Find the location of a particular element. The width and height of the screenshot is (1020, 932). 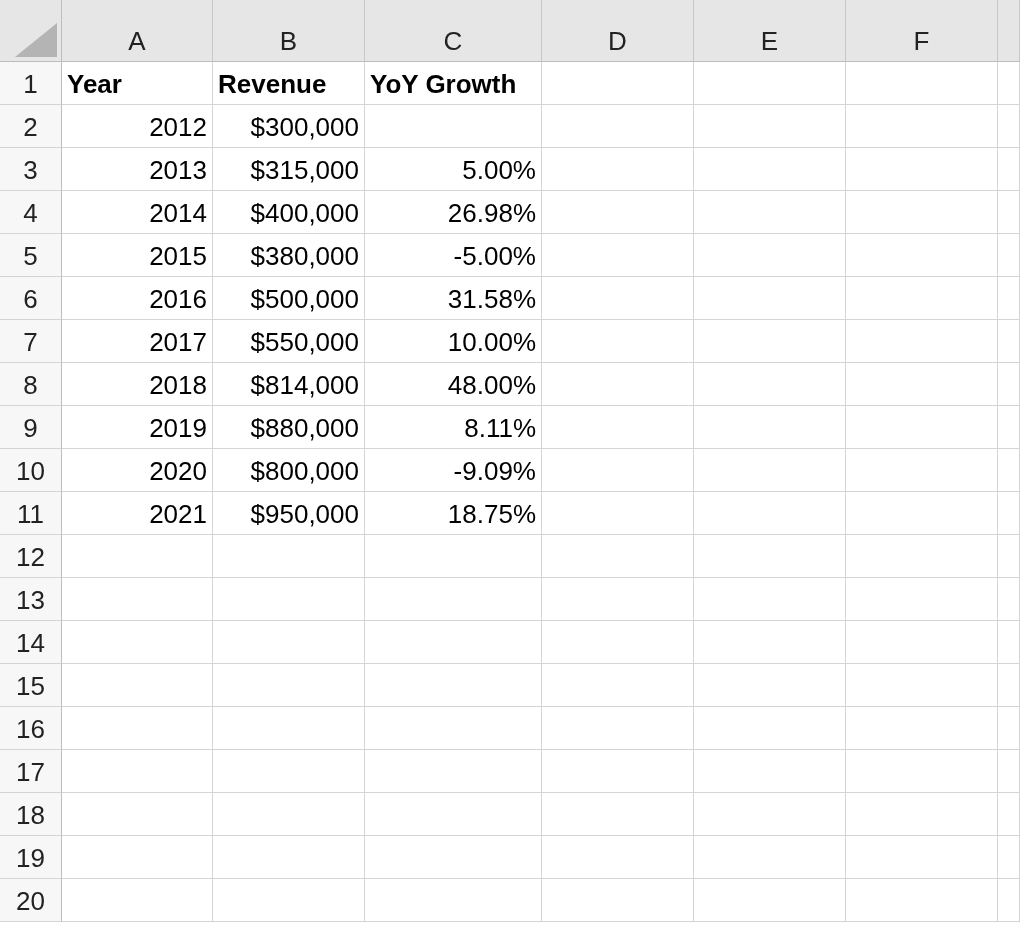

row-header: 7 is located at coordinates (31, 341).